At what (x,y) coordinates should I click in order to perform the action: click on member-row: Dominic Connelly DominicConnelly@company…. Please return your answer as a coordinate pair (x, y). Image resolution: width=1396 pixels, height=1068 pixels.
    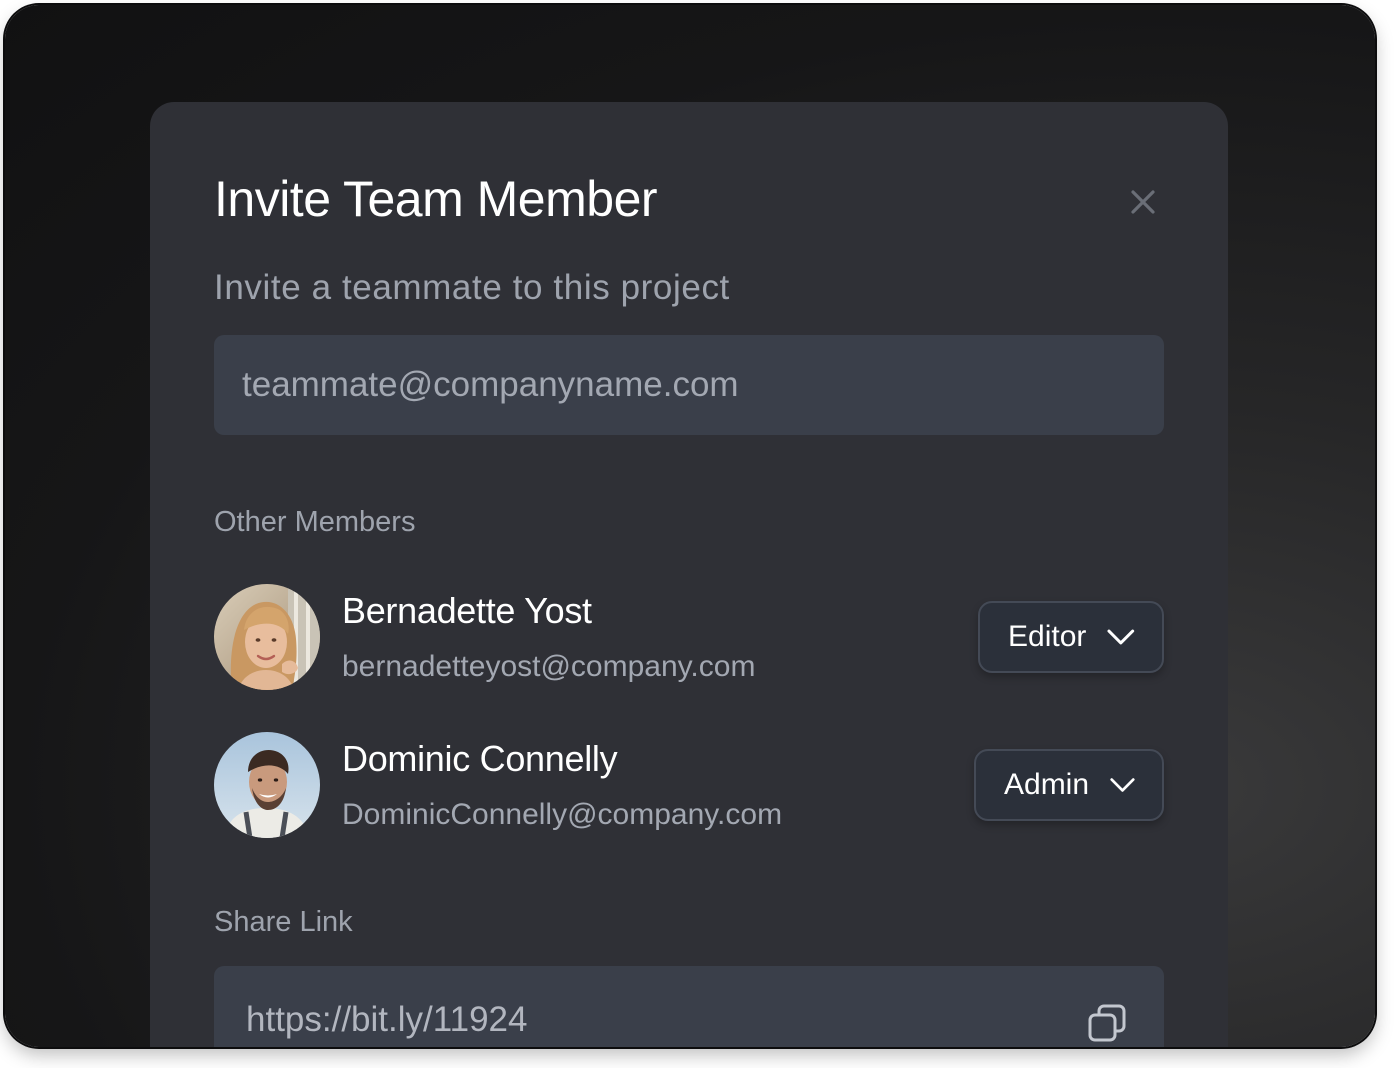
    Looking at the image, I should click on (689, 787).